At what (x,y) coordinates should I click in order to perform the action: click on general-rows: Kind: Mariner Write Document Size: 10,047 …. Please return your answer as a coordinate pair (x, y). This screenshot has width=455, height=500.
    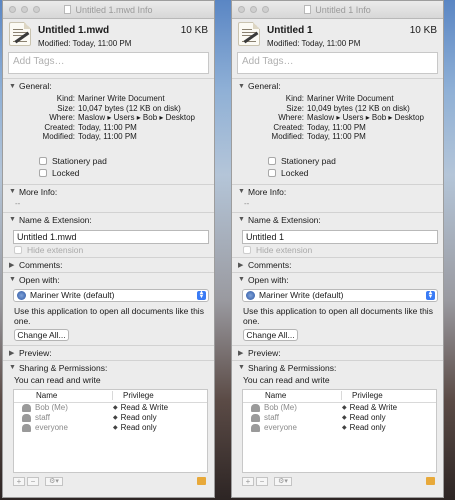
    Looking at the image, I should click on (108, 118).